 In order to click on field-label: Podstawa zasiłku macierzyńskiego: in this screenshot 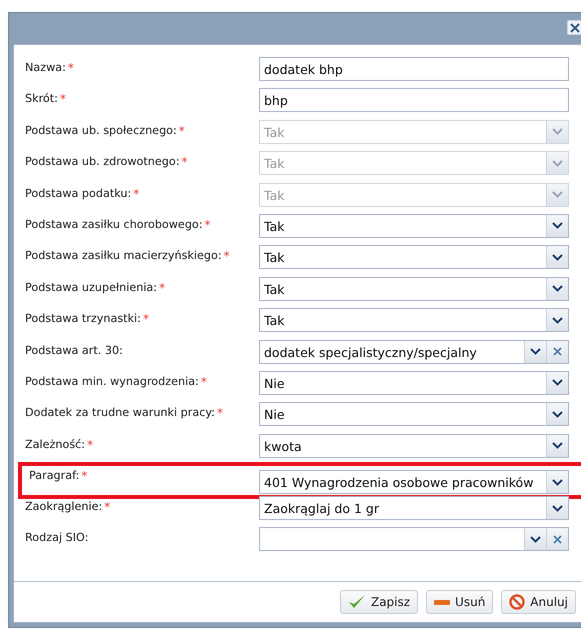, I will do `click(123, 255)`.